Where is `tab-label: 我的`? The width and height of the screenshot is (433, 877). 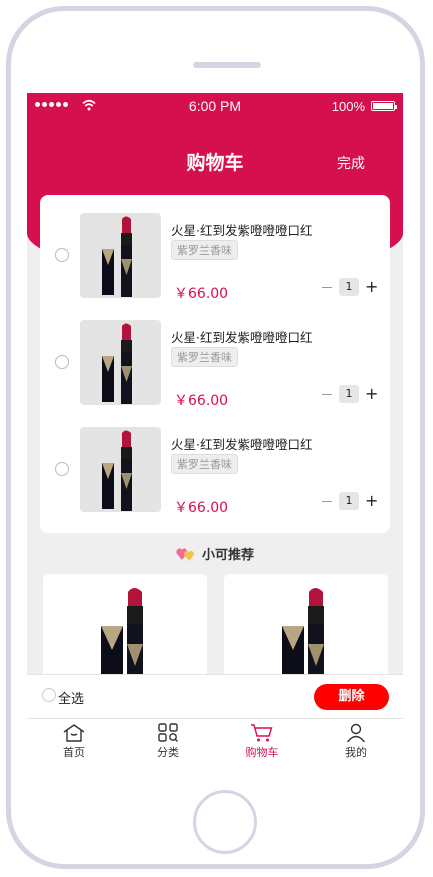
tab-label: 我的 is located at coordinates (356, 752).